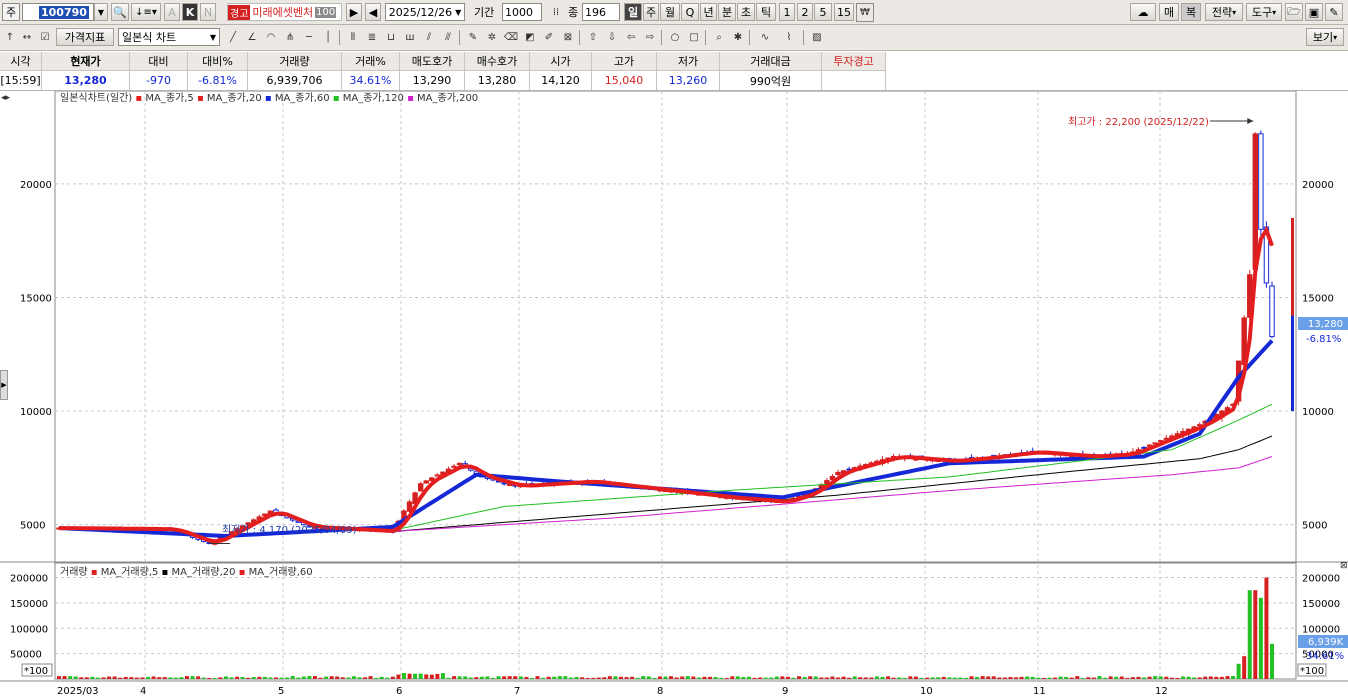 Image resolution: width=1348 pixels, height=699 pixels. Describe the element at coordinates (371, 80) in the screenshot. I see `quote-value: 34.61%` at that location.